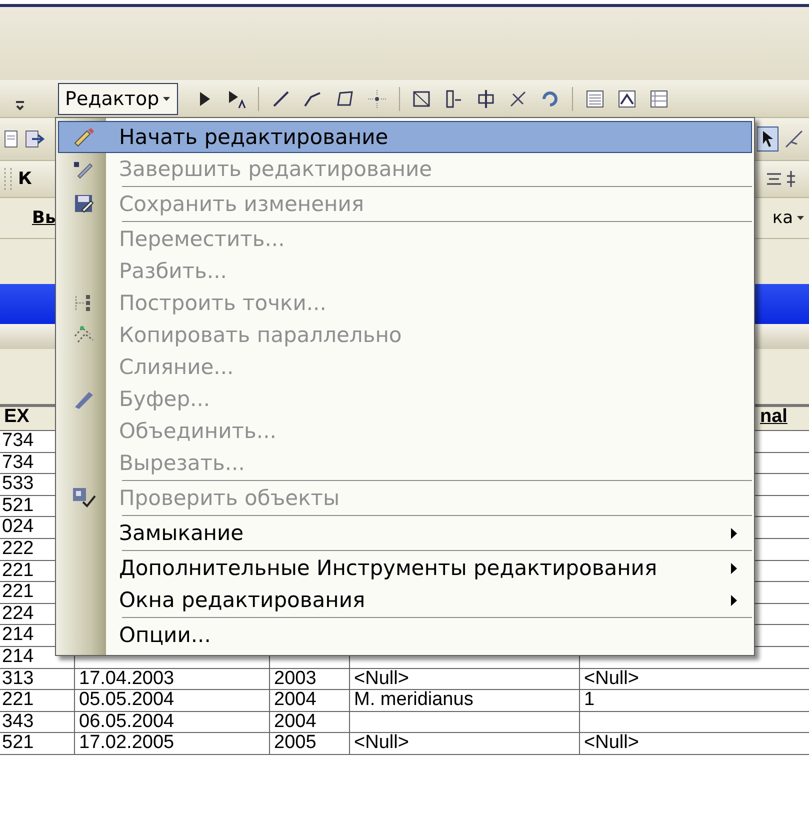 This screenshot has height=820, width=809. I want to click on menu-item: Дополнительные Инструменты редактирования, so click(405, 568).